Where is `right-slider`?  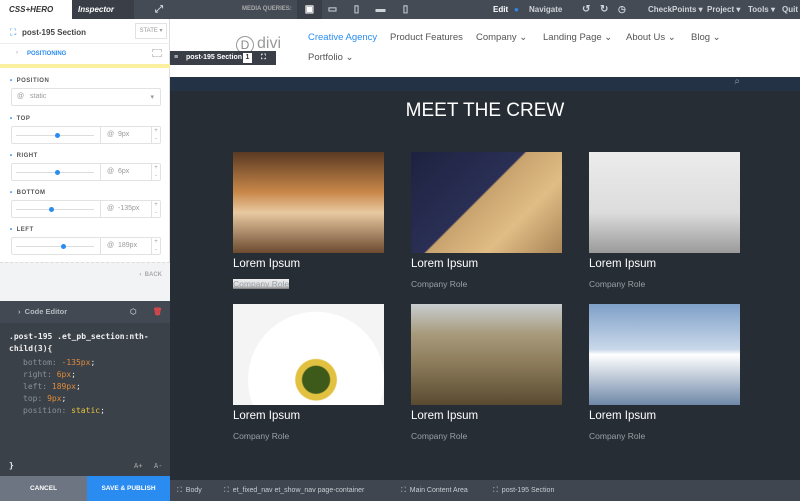
right-slider is located at coordinates (55, 172).